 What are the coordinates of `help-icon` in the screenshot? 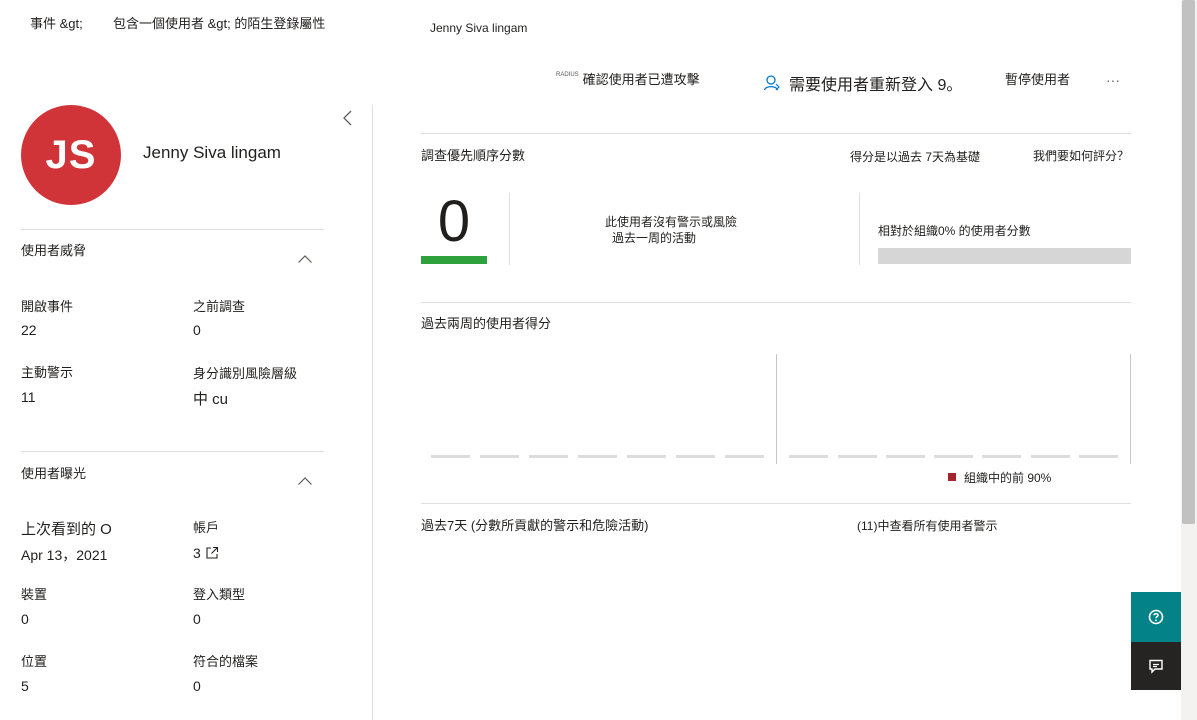 It's located at (1156, 617).